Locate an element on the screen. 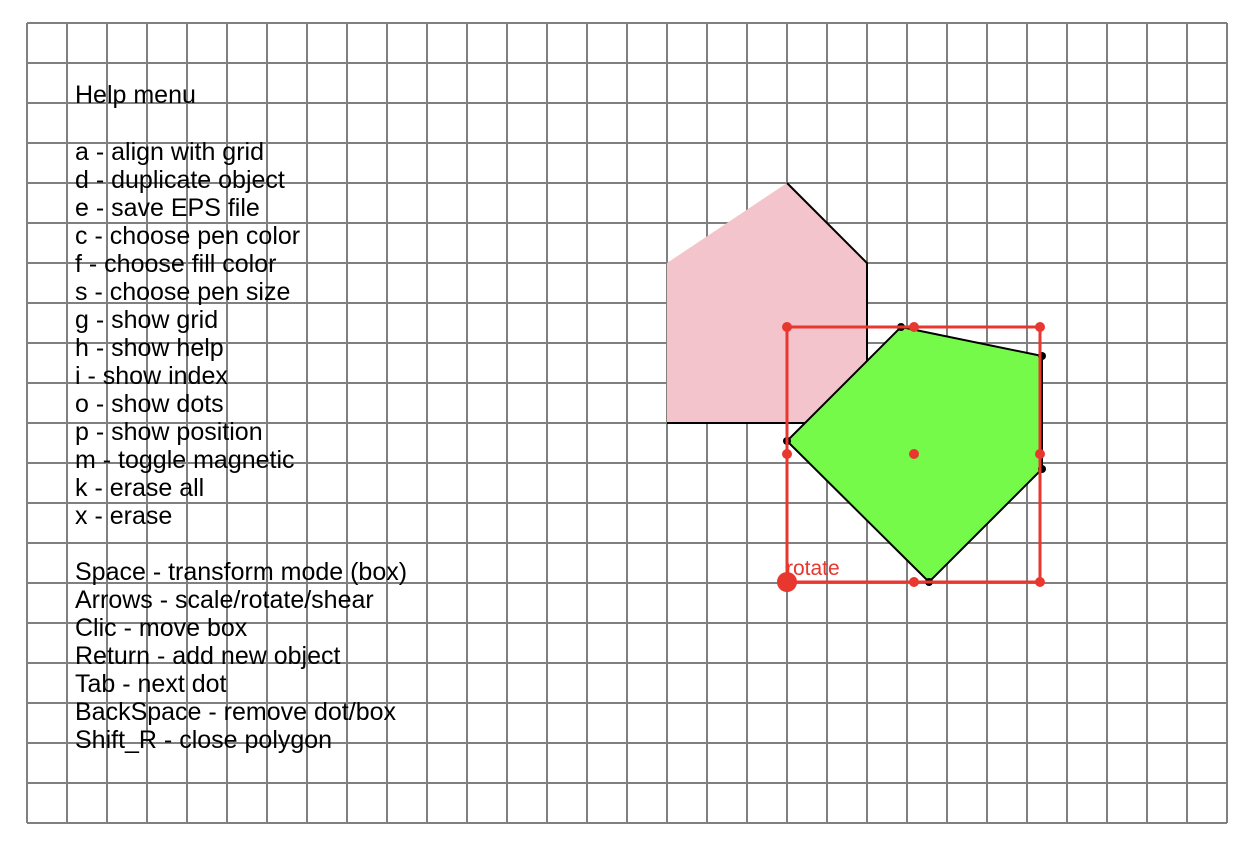 The height and width of the screenshot is (846, 1260). handle-middle-right is located at coordinates (1040, 454).